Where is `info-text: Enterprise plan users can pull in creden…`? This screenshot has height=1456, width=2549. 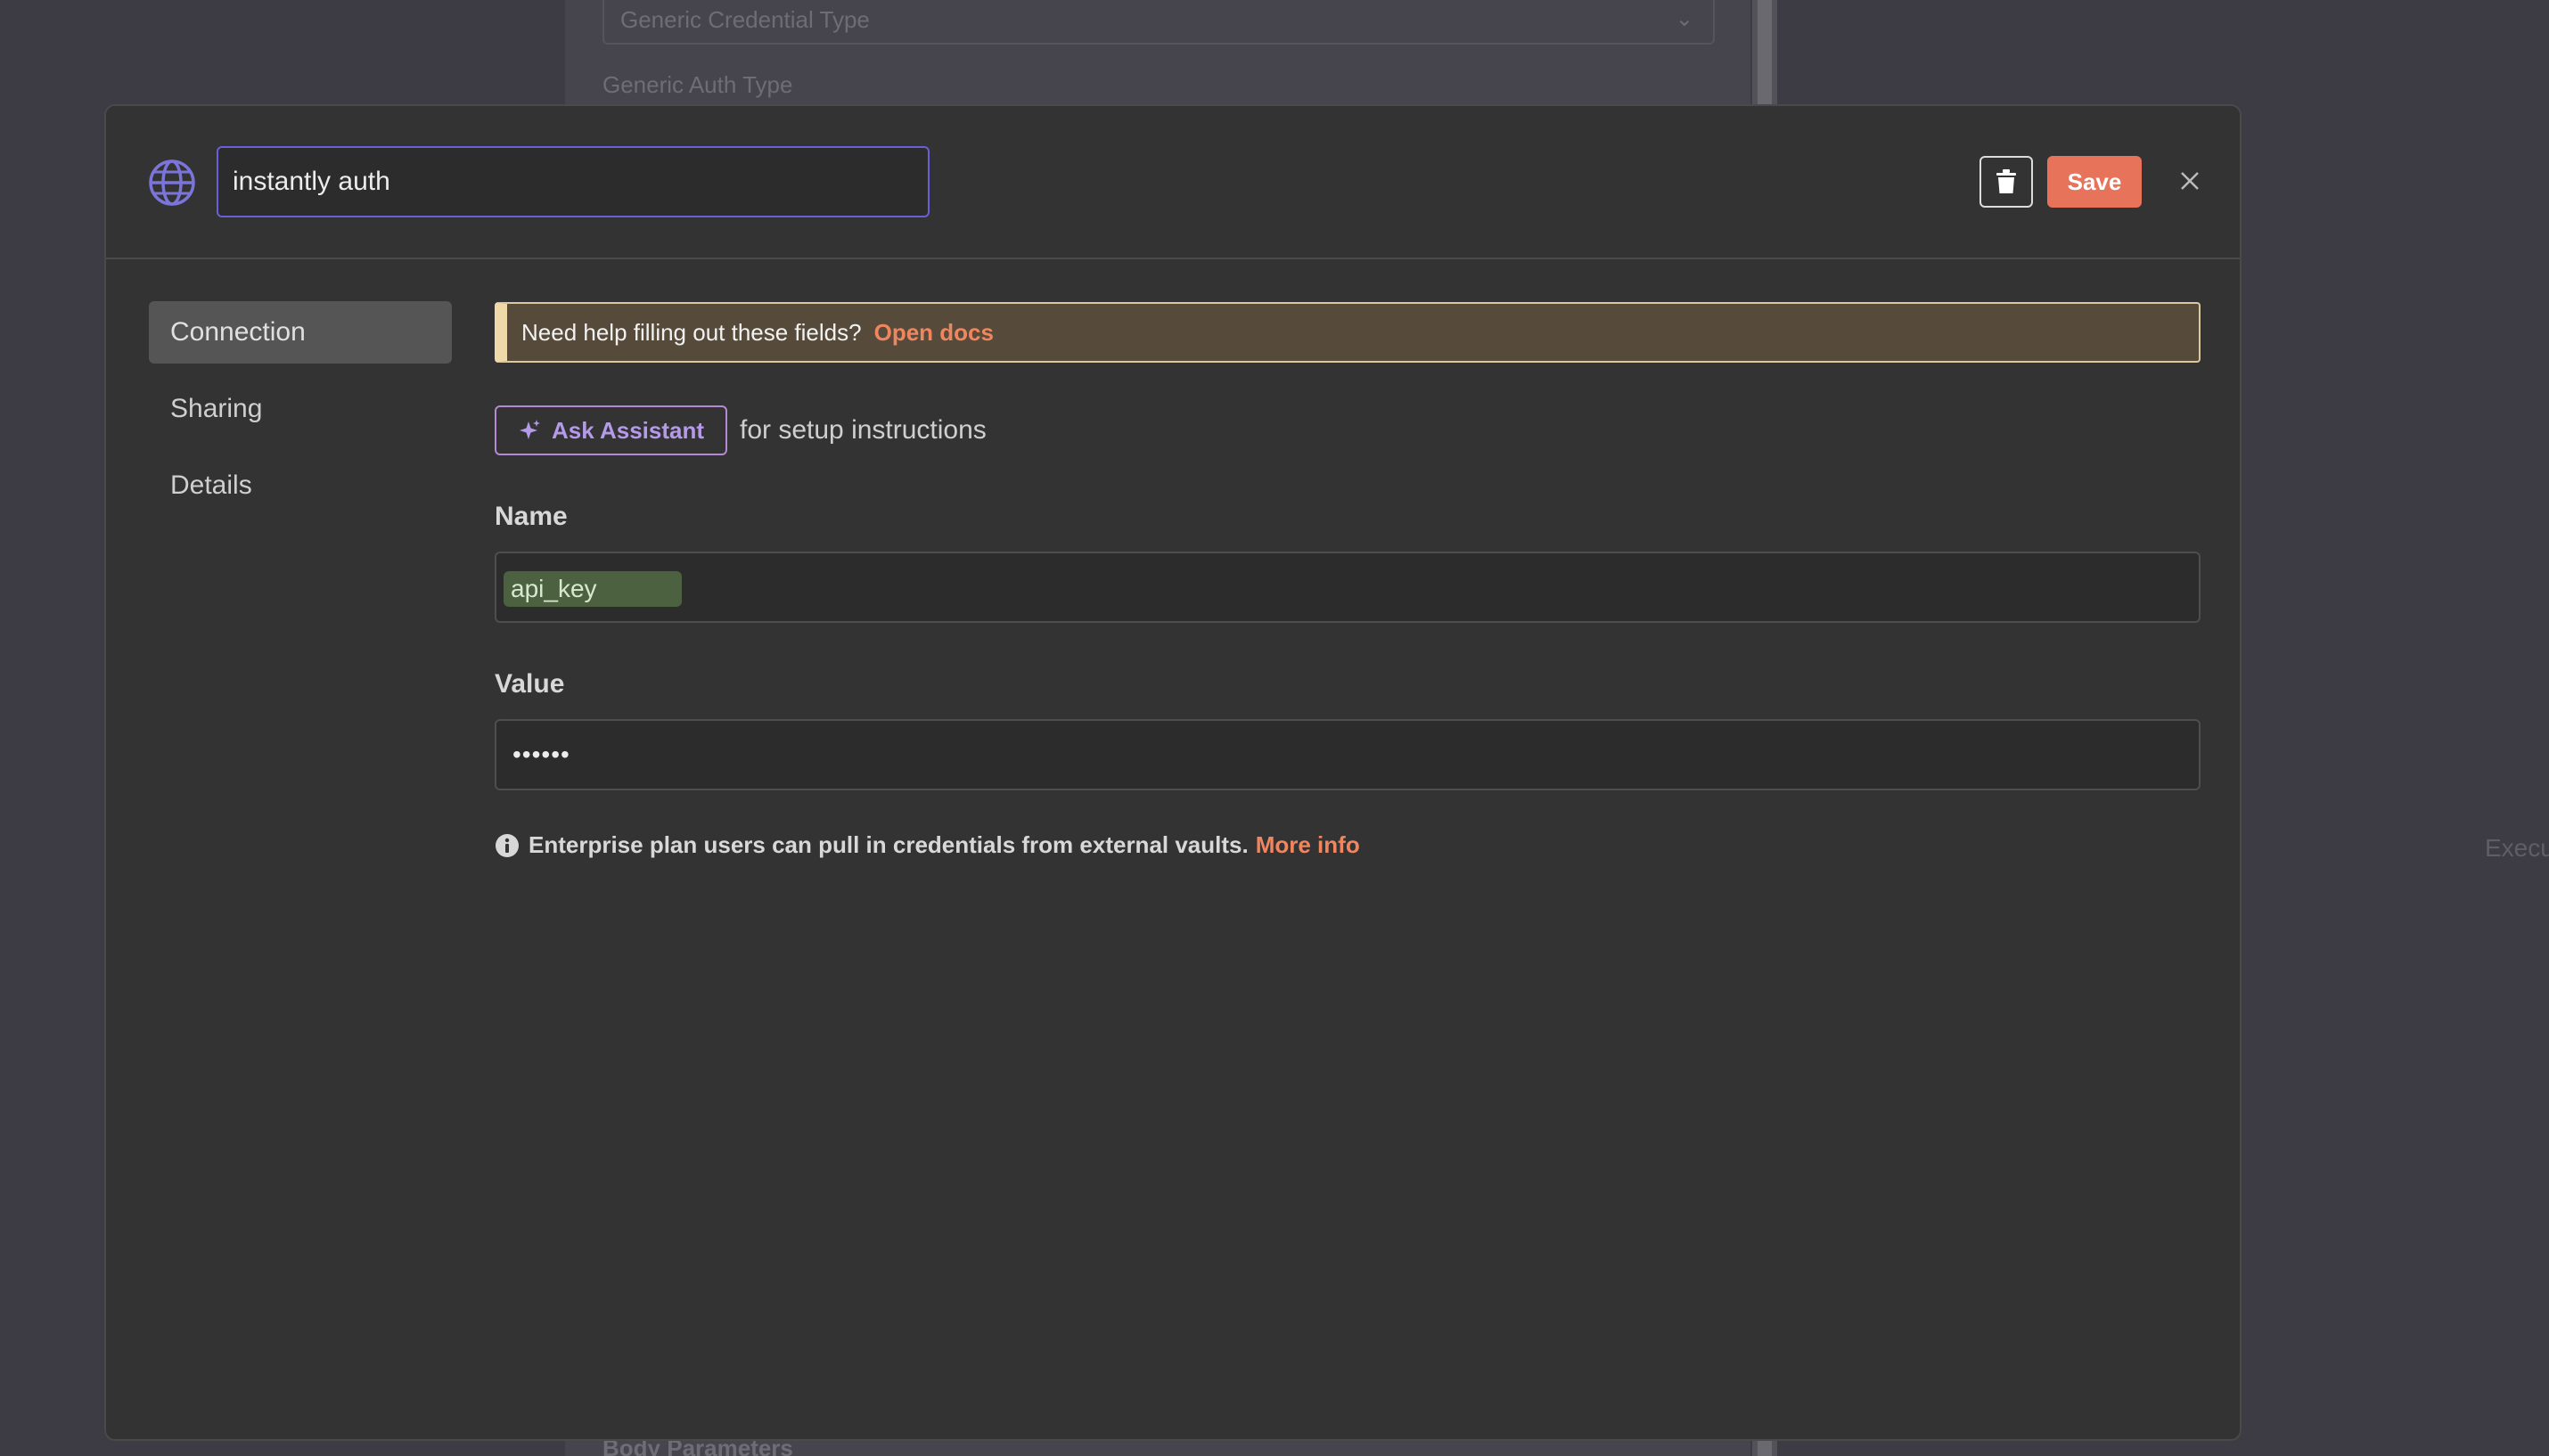 info-text: Enterprise plan users can pull in creden… is located at coordinates (889, 844).